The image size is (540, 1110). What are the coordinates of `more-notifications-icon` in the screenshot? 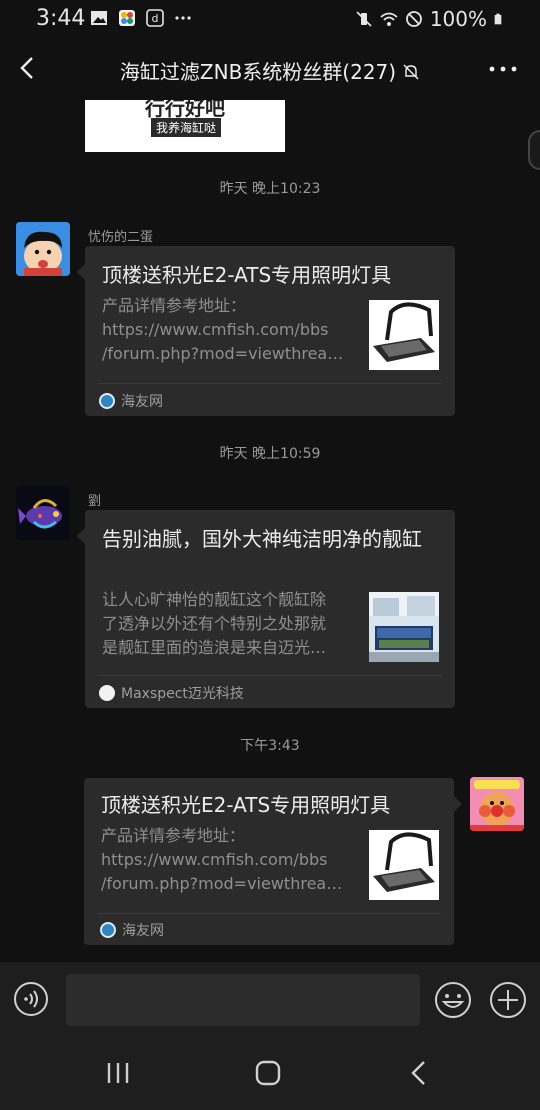 It's located at (183, 18).